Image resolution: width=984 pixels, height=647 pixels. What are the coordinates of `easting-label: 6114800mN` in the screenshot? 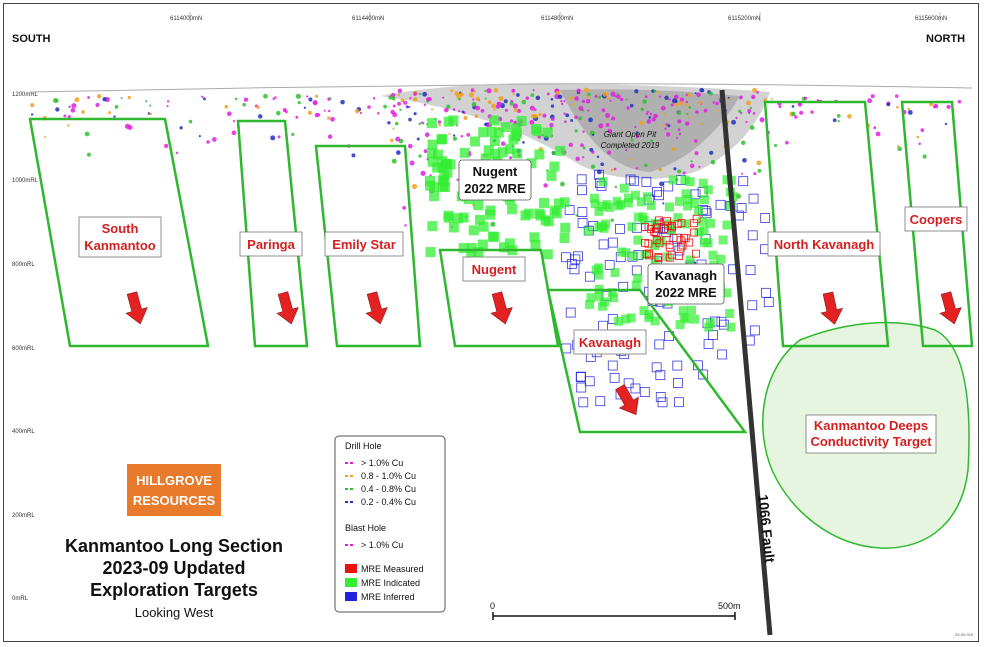 It's located at (557, 19).